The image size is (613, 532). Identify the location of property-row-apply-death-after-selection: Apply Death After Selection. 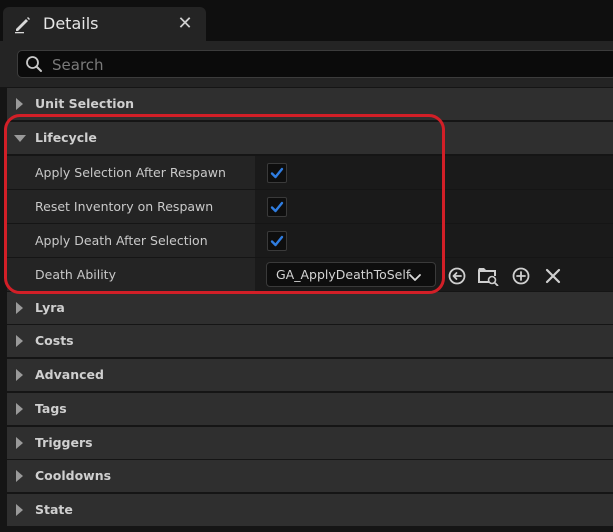
(310, 240).